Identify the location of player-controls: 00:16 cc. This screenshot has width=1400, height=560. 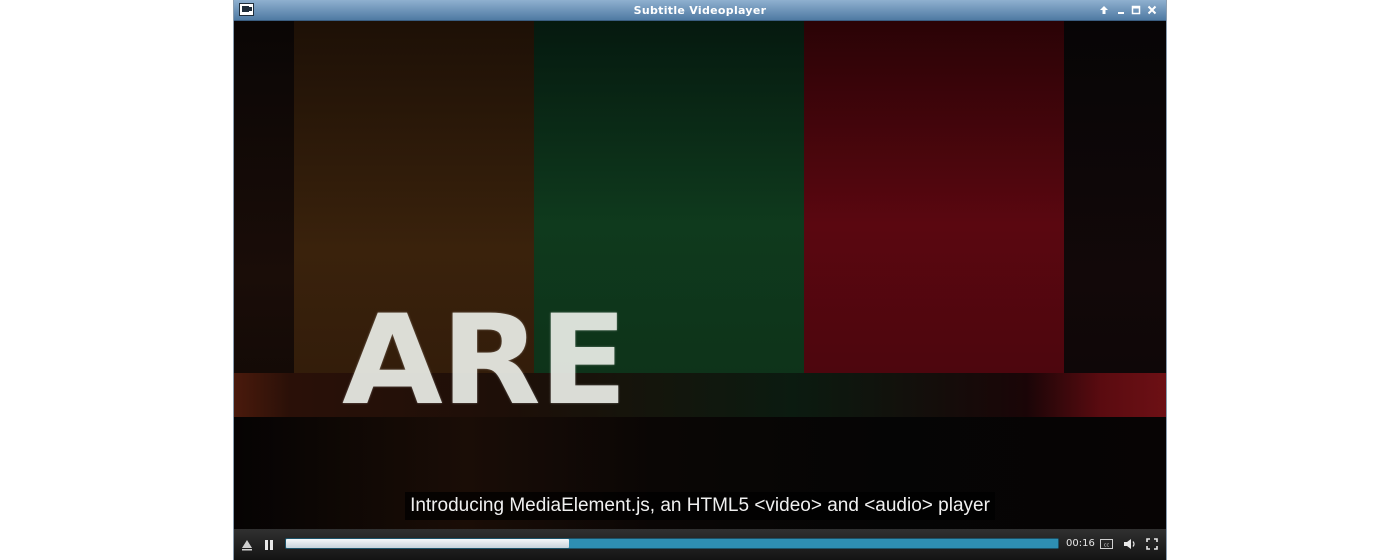
(700, 544).